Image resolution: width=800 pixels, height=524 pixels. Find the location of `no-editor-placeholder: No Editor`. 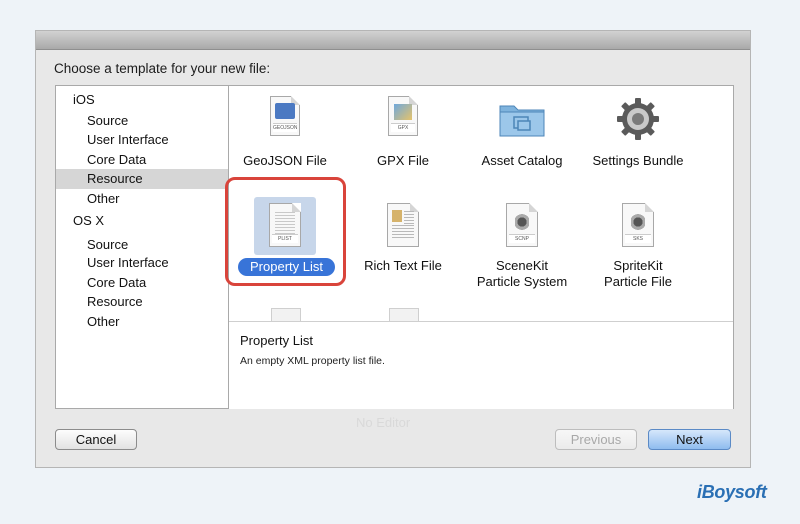

no-editor-placeholder: No Editor is located at coordinates (383, 422).